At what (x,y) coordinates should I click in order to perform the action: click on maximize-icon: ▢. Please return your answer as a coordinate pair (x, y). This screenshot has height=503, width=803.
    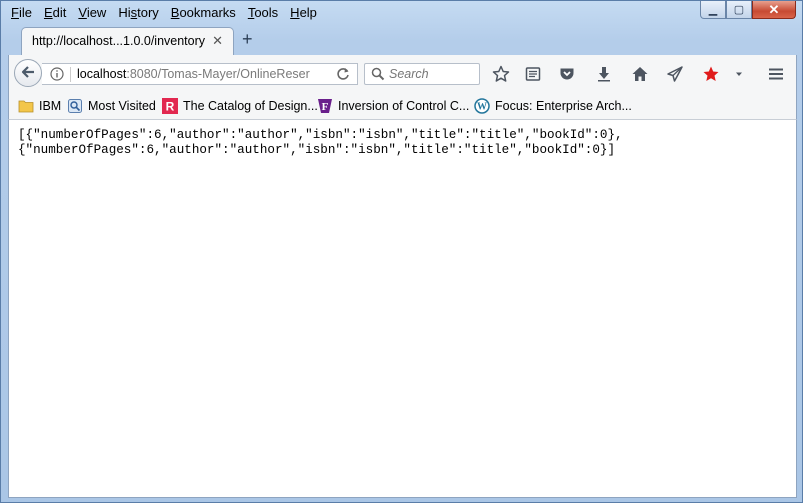
    Looking at the image, I should click on (739, 10).